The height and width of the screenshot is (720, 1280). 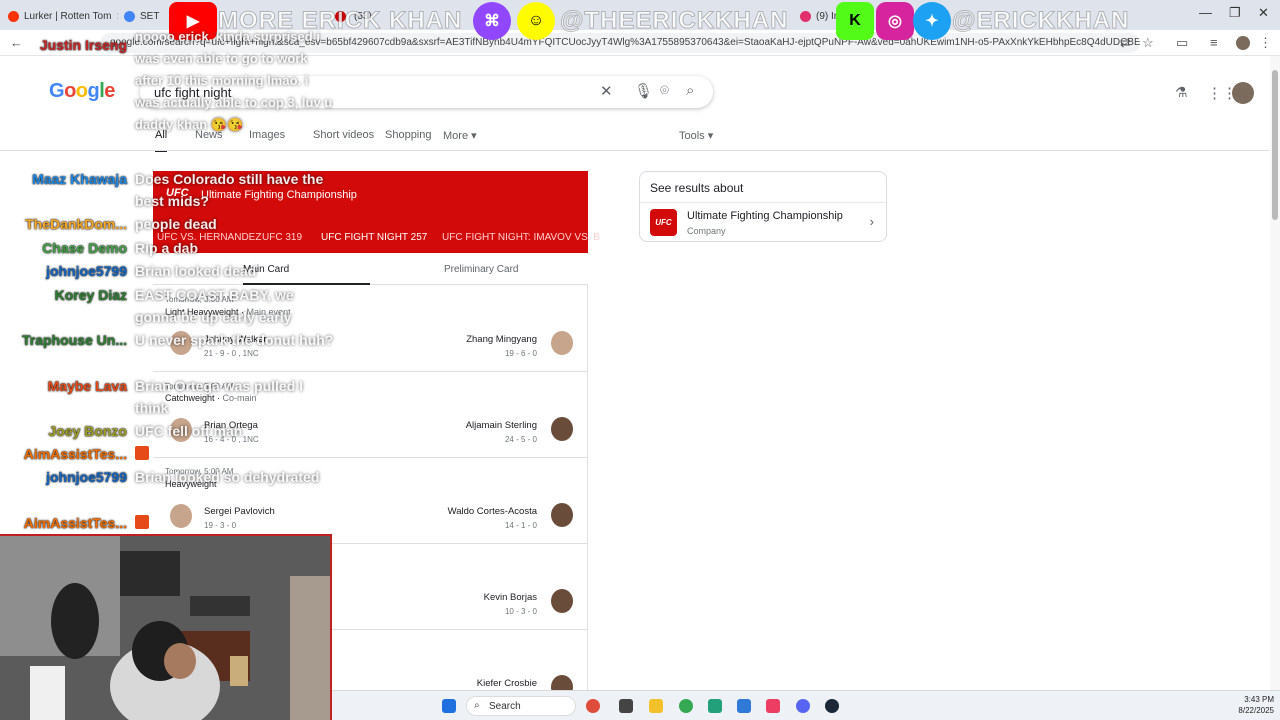 What do you see at coordinates (1243, 43) in the screenshot?
I see `browser-profile-icon` at bounding box center [1243, 43].